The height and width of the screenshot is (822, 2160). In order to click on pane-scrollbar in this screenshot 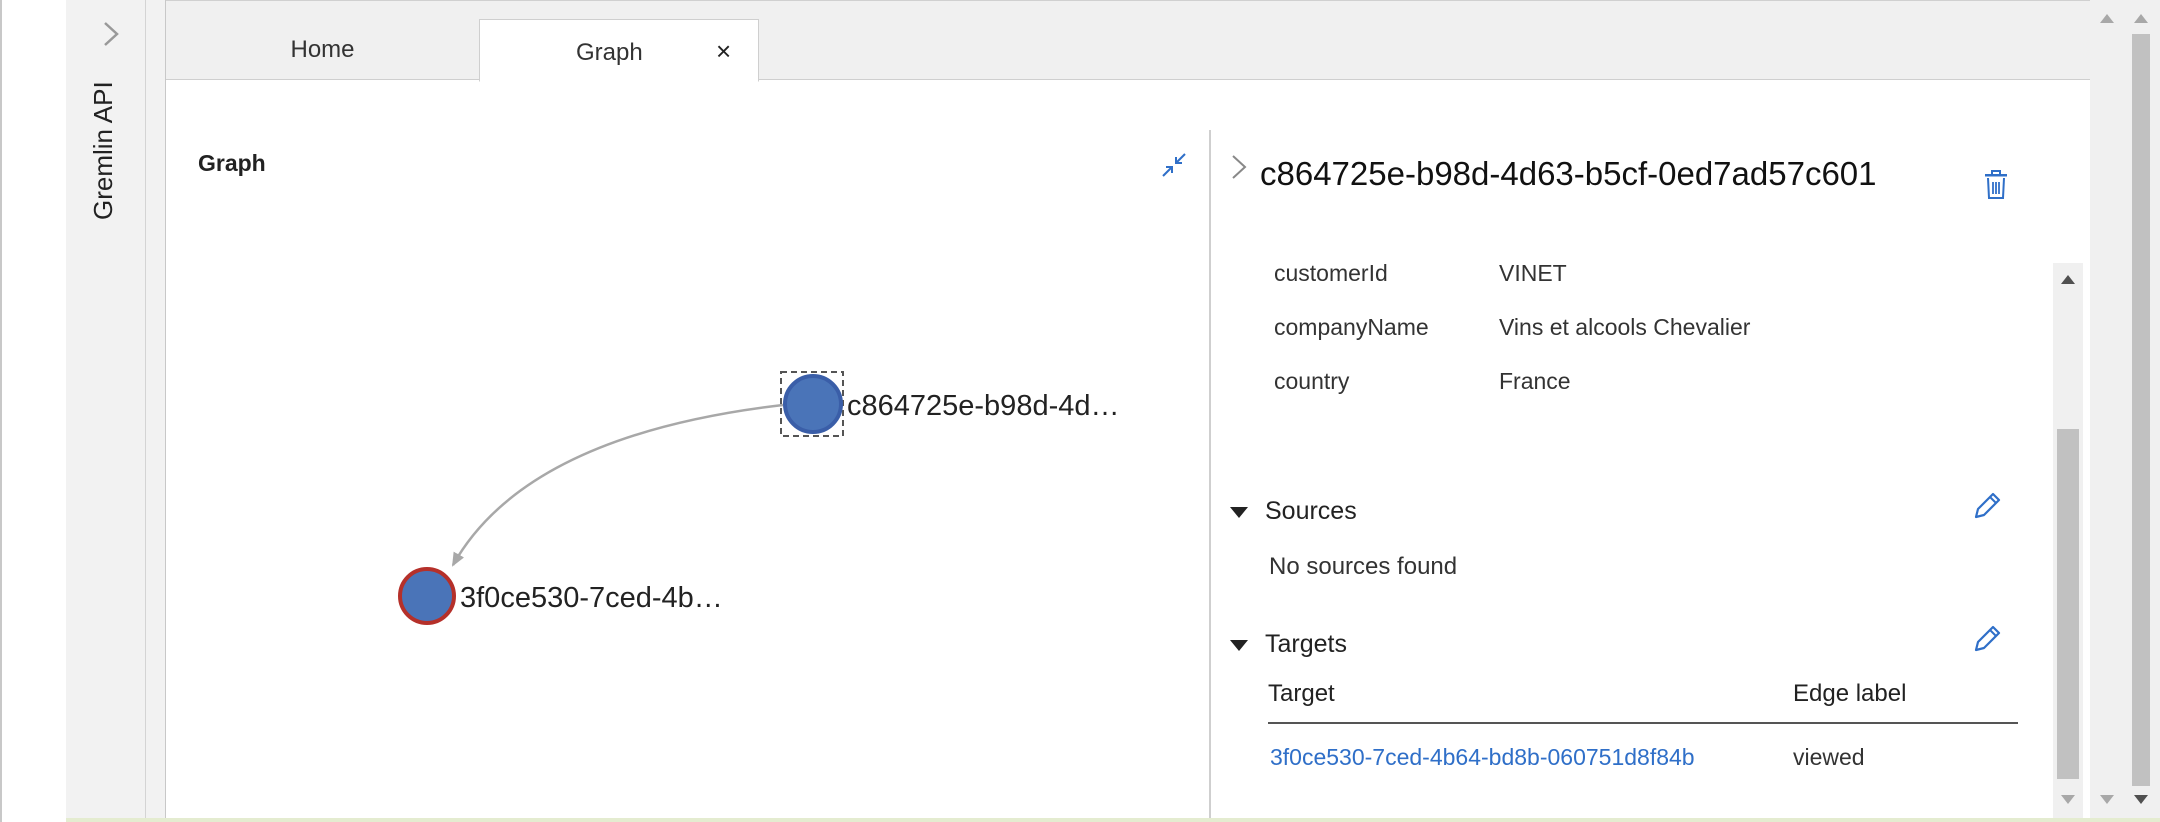, I will do `click(2107, 409)`.